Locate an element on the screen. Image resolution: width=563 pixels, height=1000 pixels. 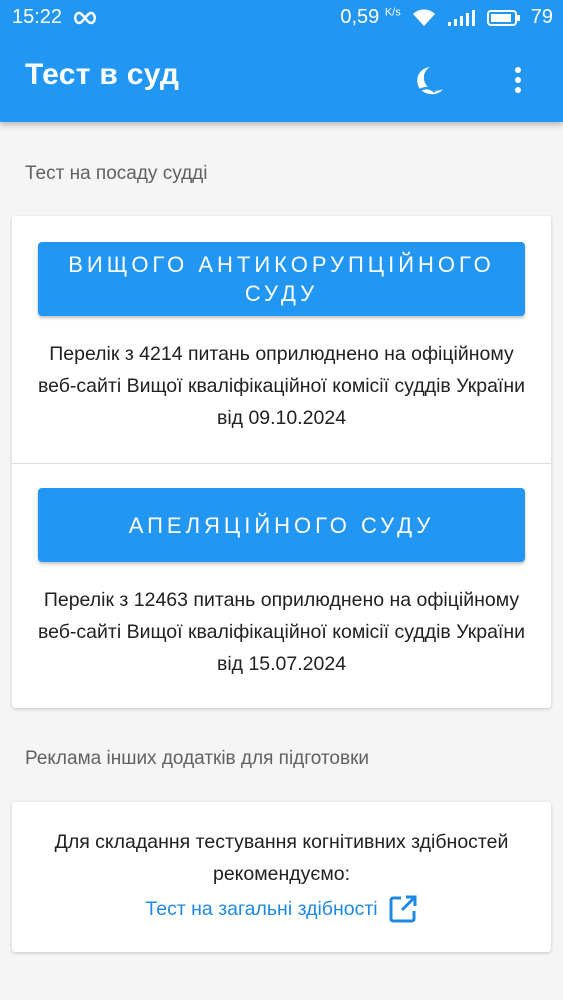
signal-icon is located at coordinates (461, 17).